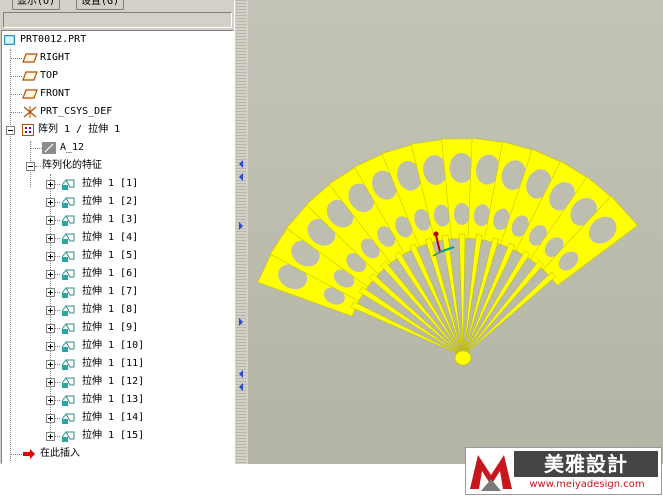 This screenshot has height=500, width=663. What do you see at coordinates (113, 363) in the screenshot?
I see `tree-item-label: 拉伸 1 [11]` at bounding box center [113, 363].